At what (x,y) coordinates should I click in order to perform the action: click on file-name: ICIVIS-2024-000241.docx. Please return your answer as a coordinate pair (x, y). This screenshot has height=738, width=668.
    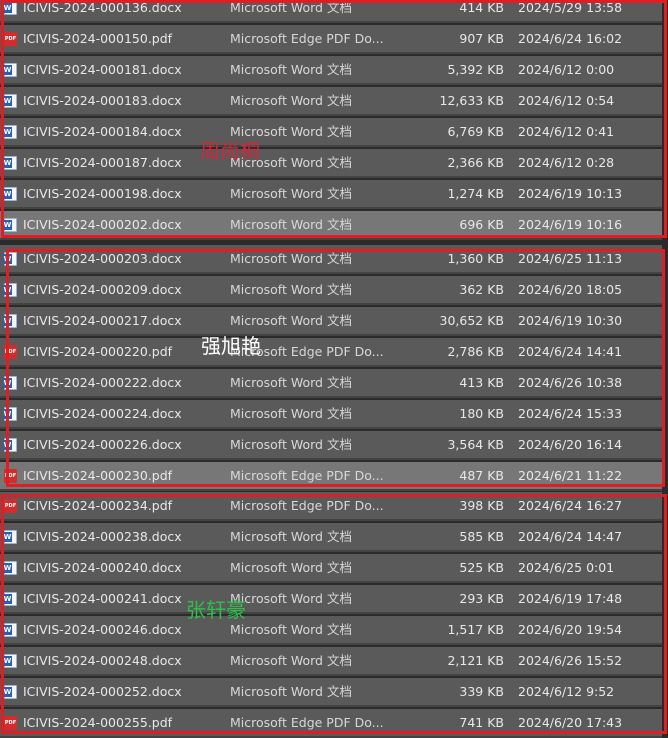
    Looking at the image, I should click on (102, 598).